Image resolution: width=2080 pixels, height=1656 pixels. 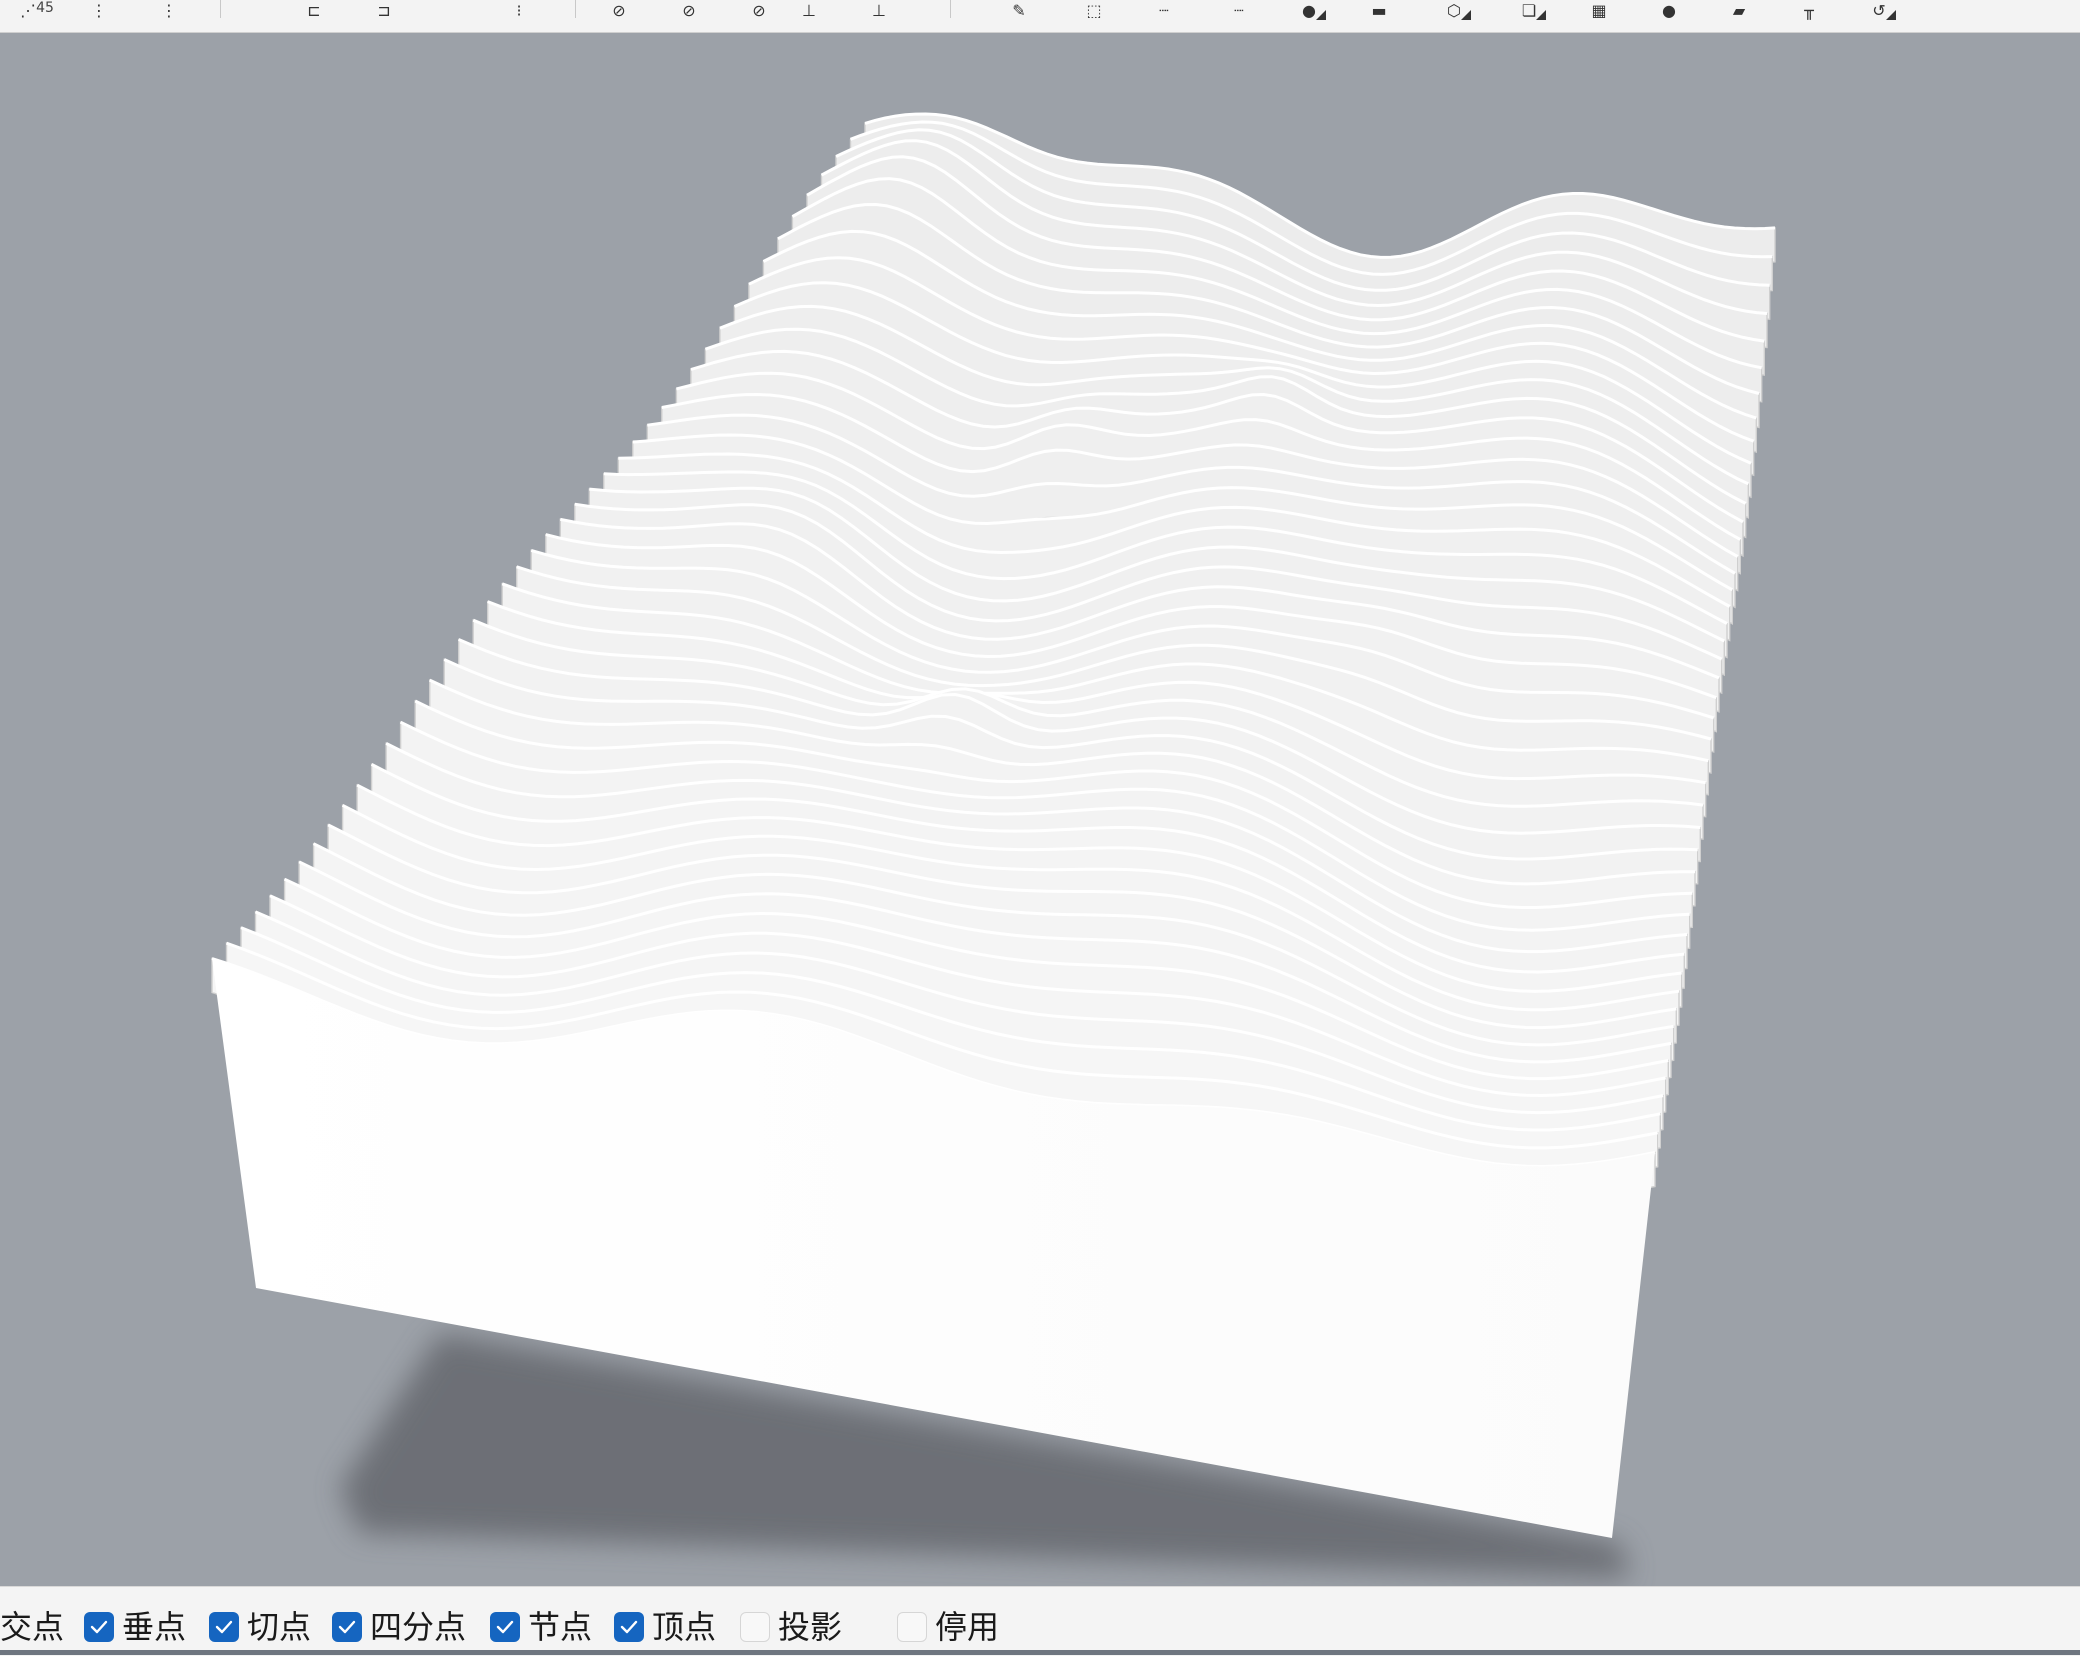 I want to click on osnap-project-checkbox, so click(x=755, y=1627).